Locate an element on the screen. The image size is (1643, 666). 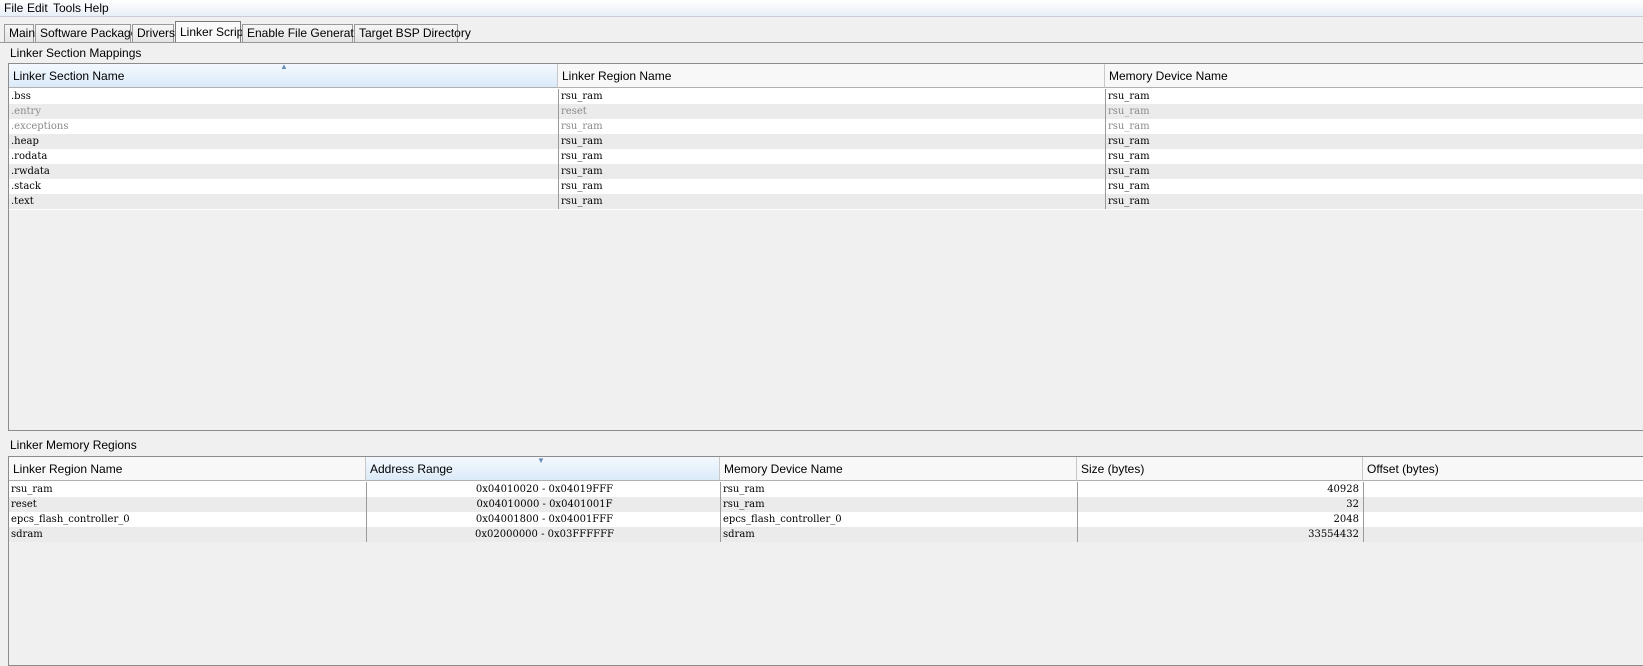
column-header-address-range: ▼ Address Range is located at coordinates (543, 469).